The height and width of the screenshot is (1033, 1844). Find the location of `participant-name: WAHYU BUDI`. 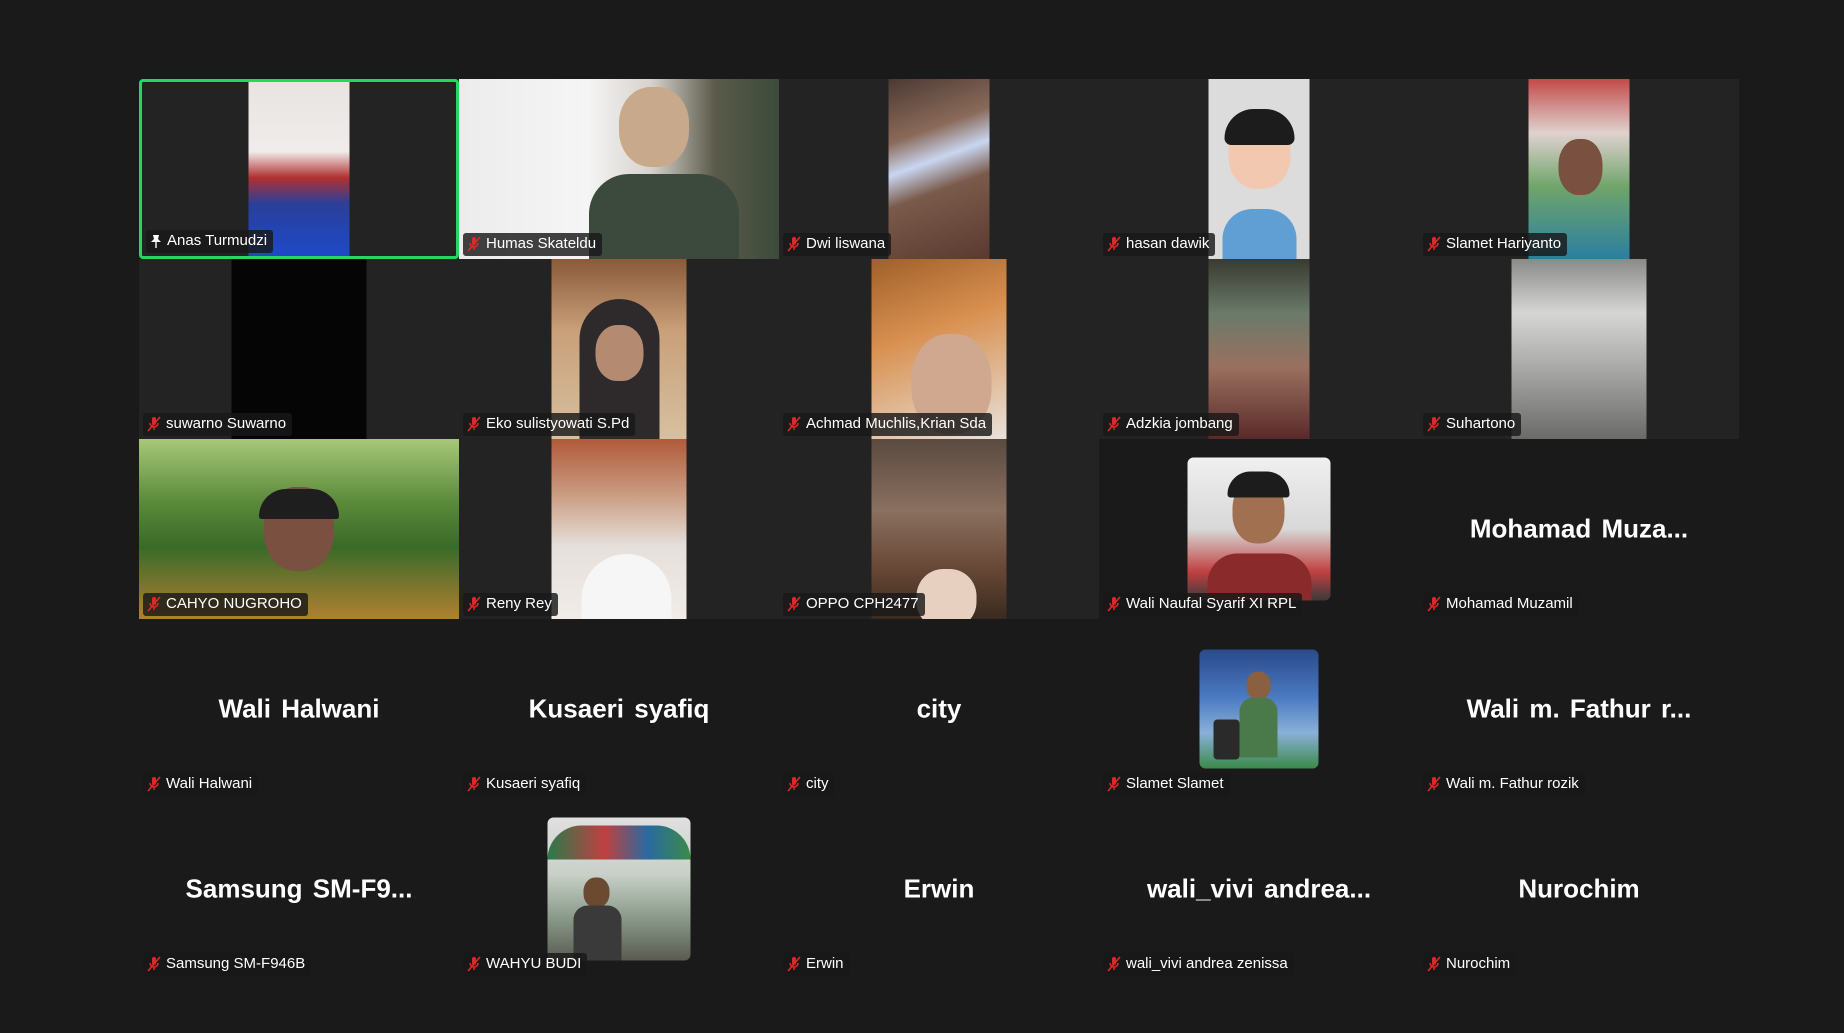

participant-name: WAHYU BUDI is located at coordinates (534, 963).